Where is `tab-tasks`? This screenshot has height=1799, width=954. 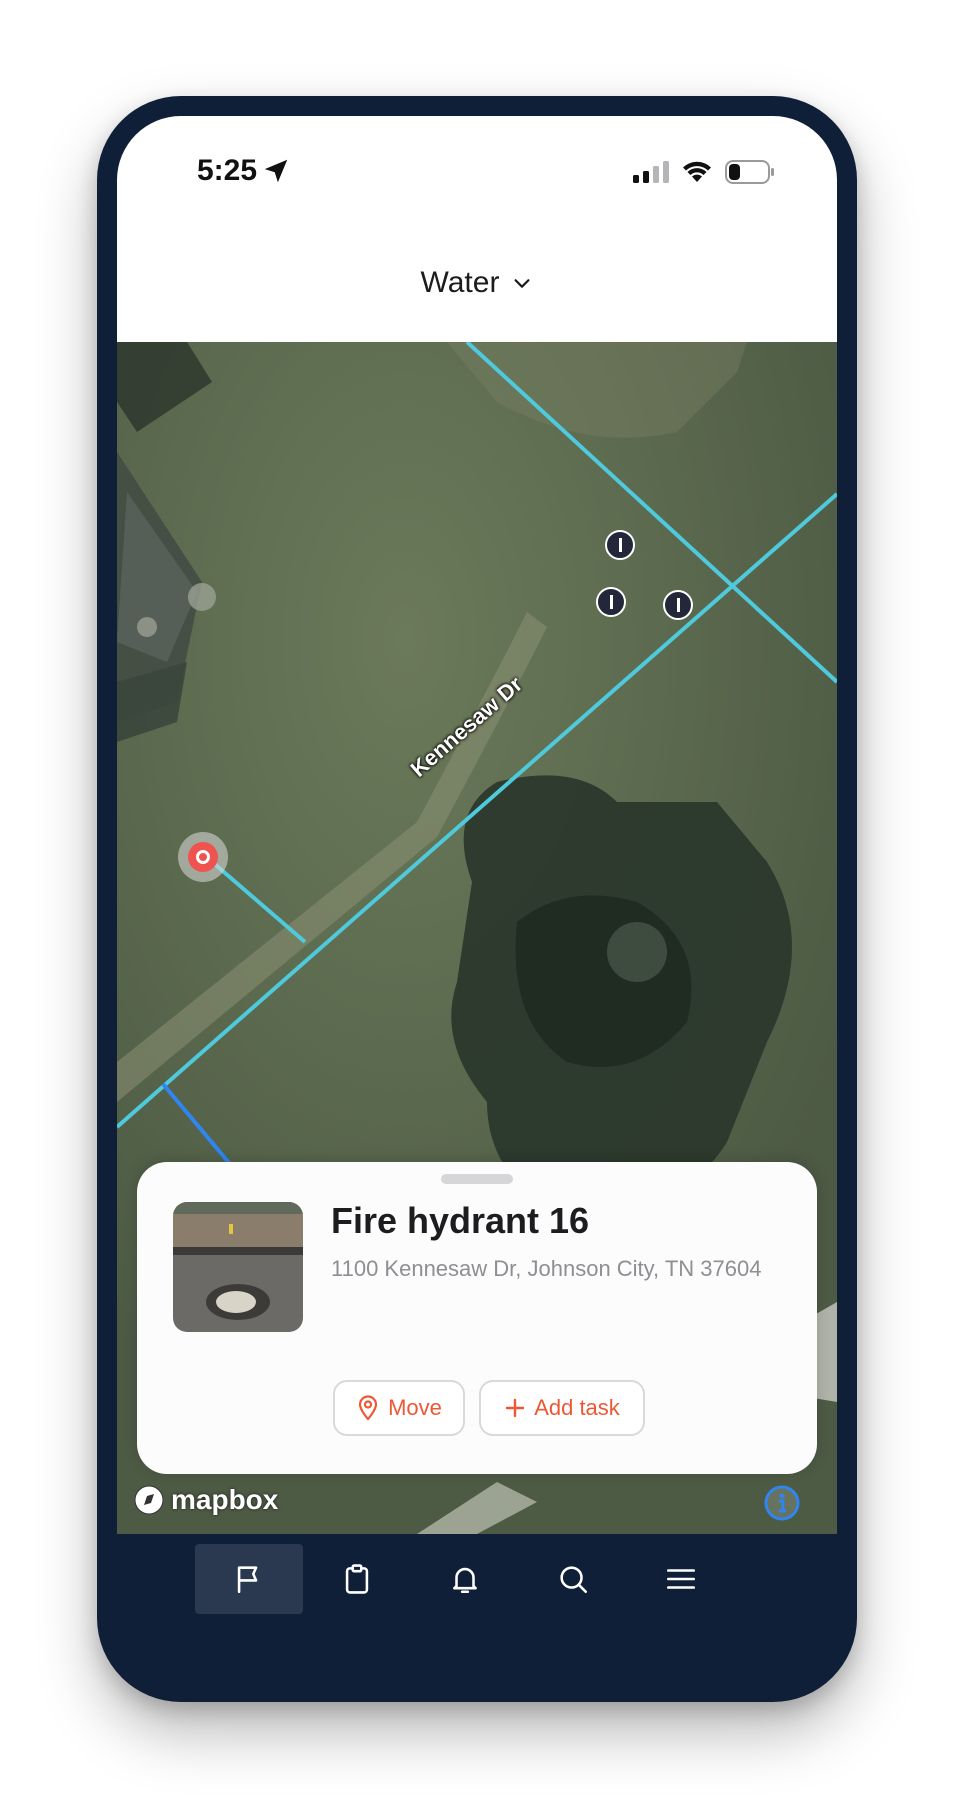
tab-tasks is located at coordinates (357, 1579).